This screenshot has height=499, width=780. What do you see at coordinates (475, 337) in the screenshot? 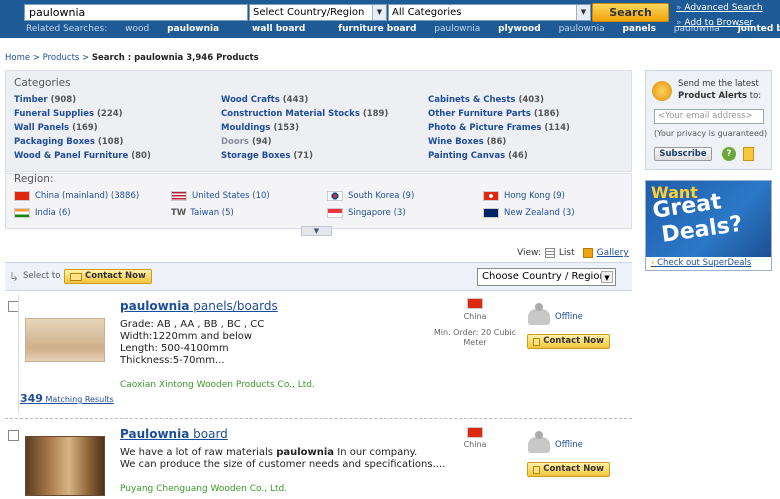
I see `min-order: Min. Order: 20 Cubic Meter` at bounding box center [475, 337].